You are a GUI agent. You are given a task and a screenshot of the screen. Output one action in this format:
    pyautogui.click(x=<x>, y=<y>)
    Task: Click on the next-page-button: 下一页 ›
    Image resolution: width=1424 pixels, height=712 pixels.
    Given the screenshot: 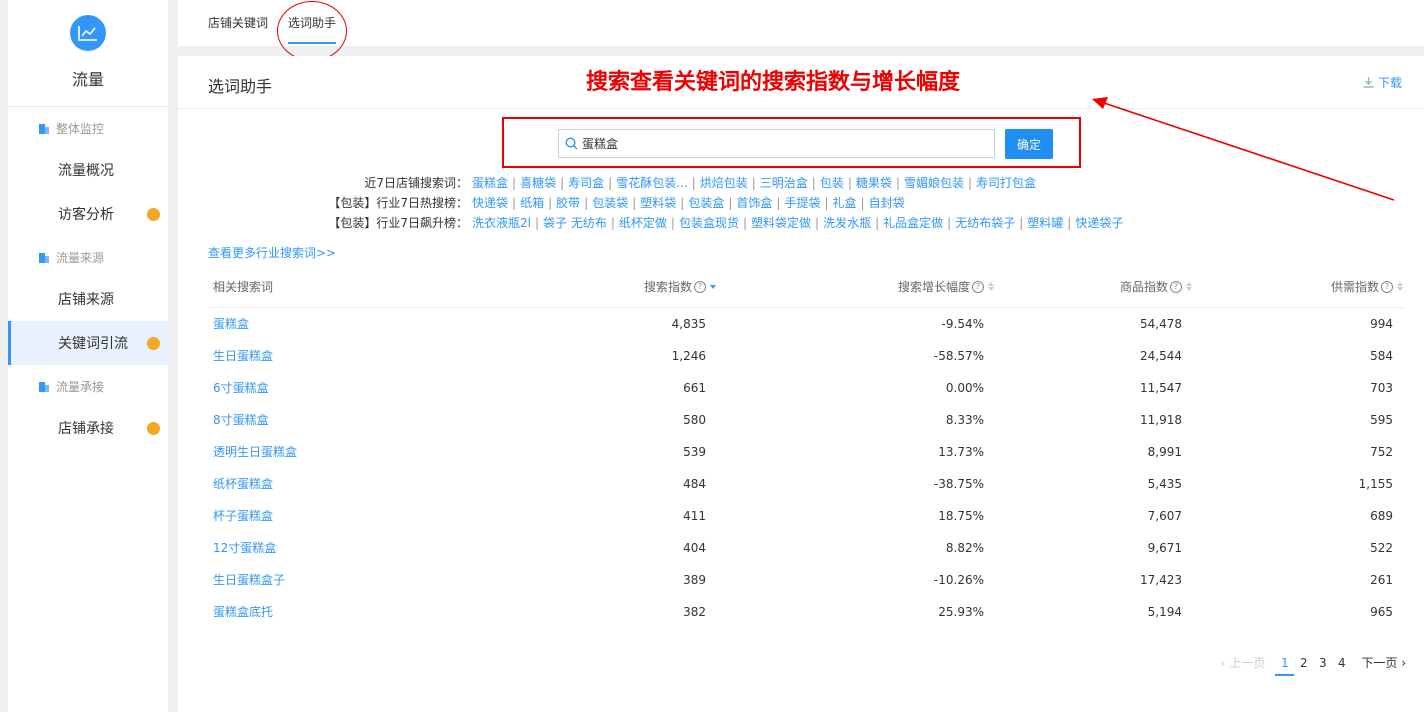 What is the action you would take?
    pyautogui.click(x=1383, y=662)
    